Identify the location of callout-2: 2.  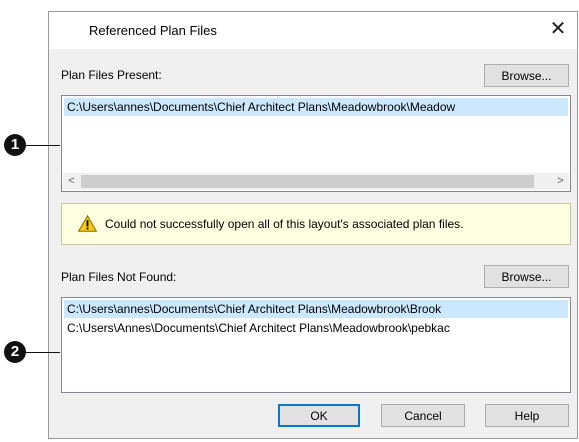
(15, 352).